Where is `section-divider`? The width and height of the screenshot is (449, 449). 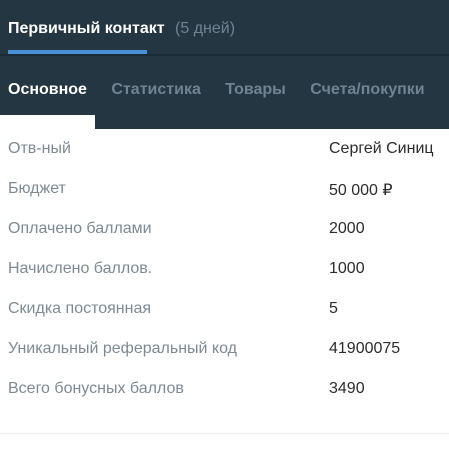
section-divider is located at coordinates (224, 433).